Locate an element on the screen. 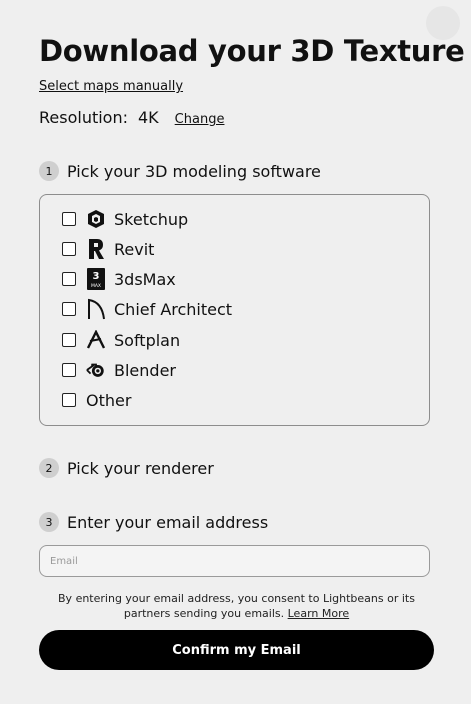 The height and width of the screenshot is (704, 471). step-3: 3 Enter your email address is located at coordinates (153, 522).